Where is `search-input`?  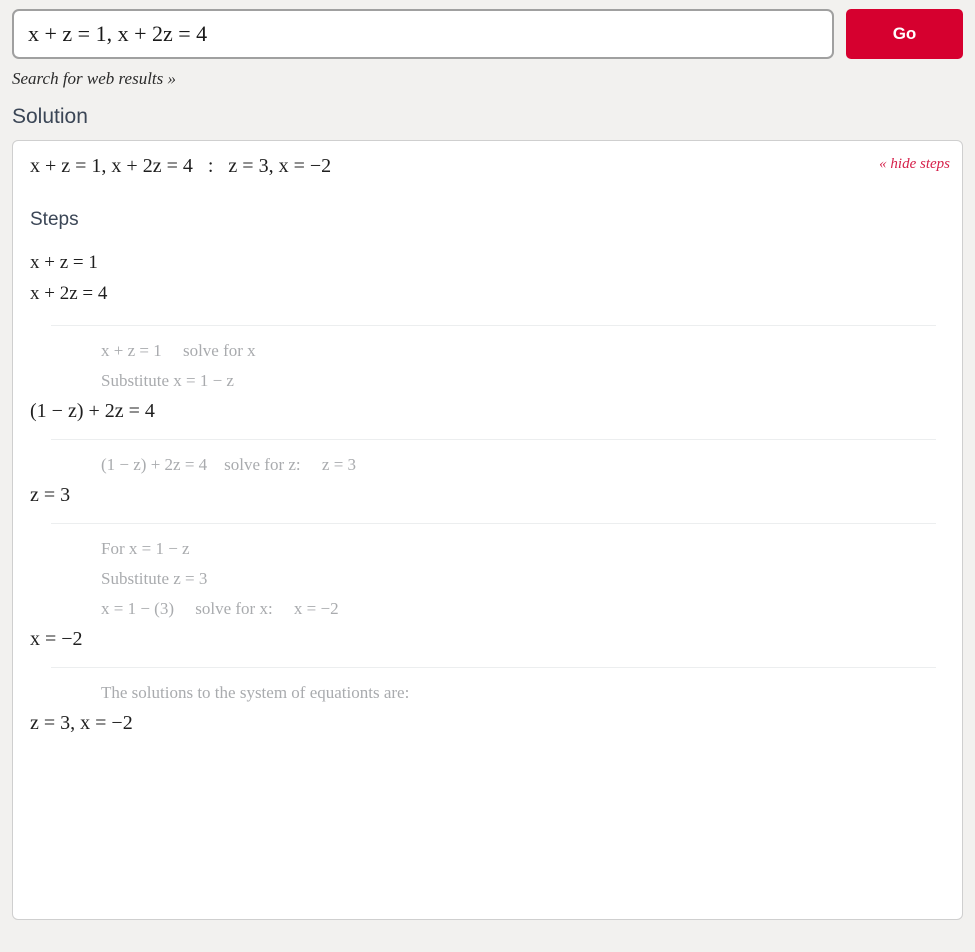
search-input is located at coordinates (423, 34).